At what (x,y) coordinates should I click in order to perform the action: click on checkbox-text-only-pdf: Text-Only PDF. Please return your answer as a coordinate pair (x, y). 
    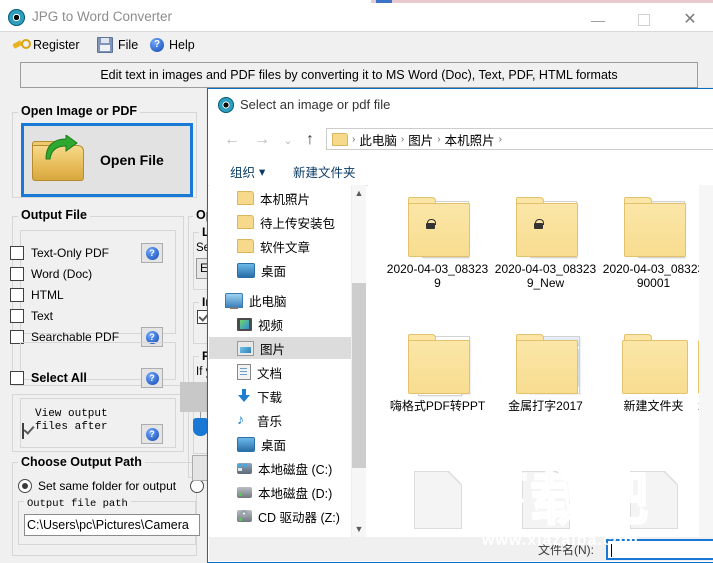
    Looking at the image, I should click on (59, 253).